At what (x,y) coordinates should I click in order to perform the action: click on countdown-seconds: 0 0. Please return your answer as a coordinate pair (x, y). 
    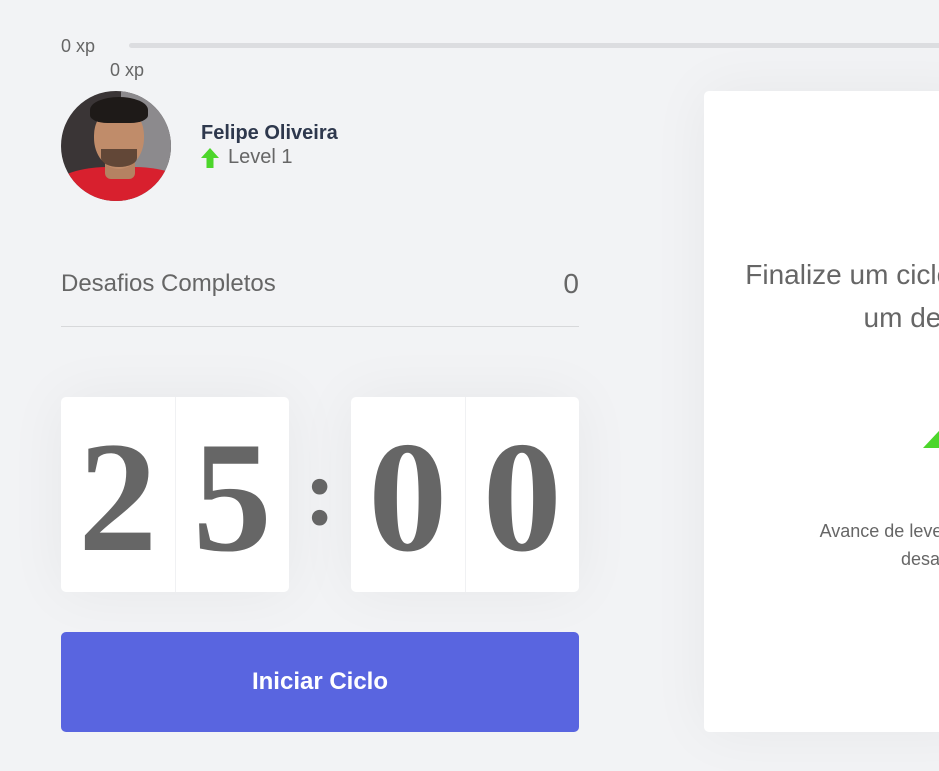
    Looking at the image, I should click on (465, 494).